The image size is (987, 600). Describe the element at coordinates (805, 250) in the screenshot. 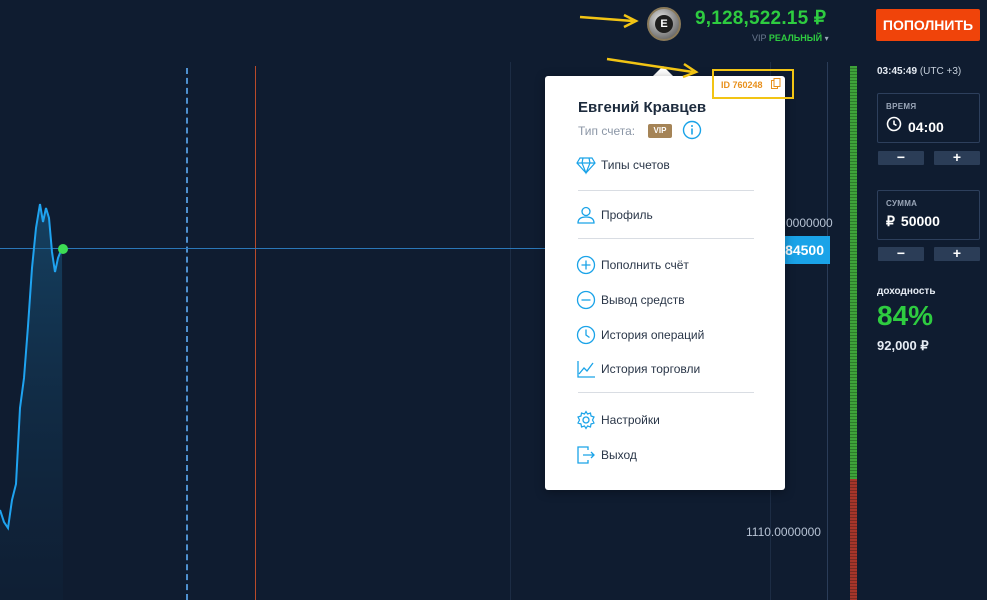

I see `current-price-label: 84500` at that location.